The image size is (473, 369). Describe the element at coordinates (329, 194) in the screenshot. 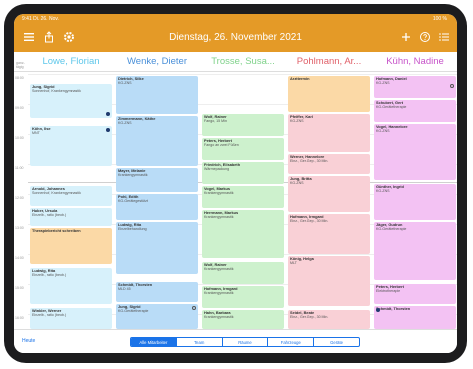

I see `appointment-card: Jung, Britta KG-ZNS` at that location.